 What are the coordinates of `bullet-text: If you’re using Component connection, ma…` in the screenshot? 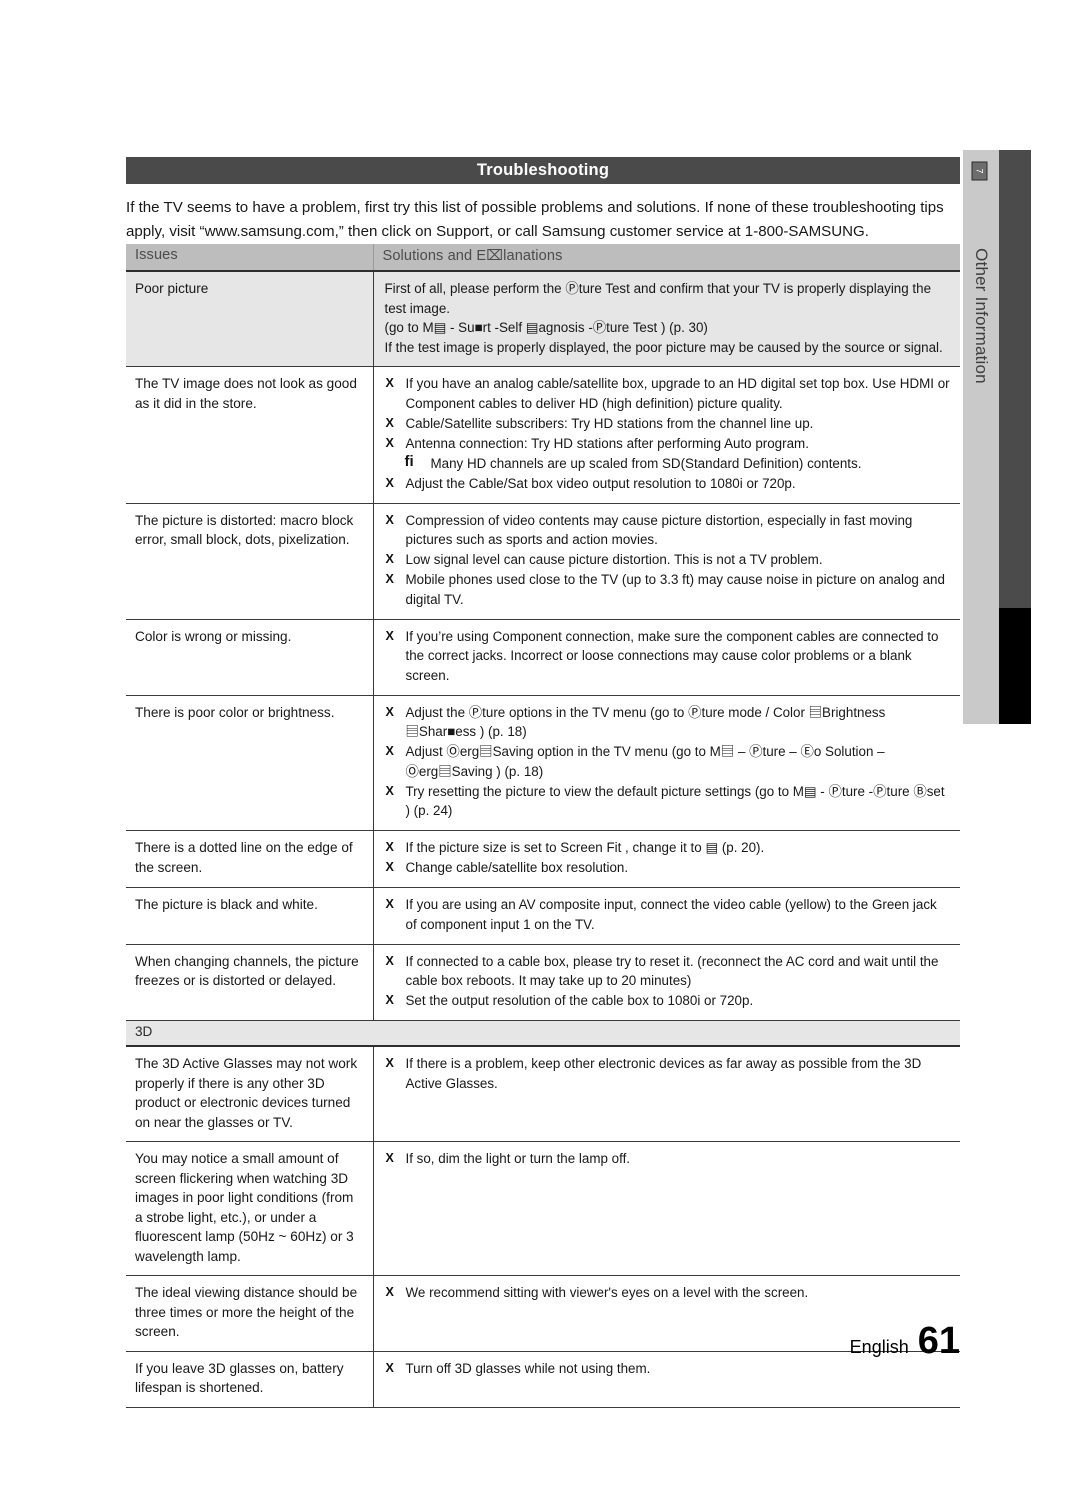 It's located at (672, 655).